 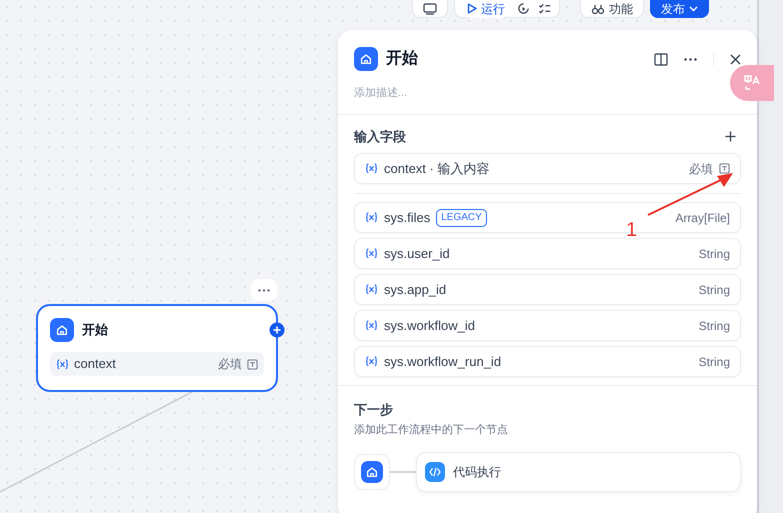 What do you see at coordinates (95, 330) in the screenshot?
I see `node-title: 开始` at bounding box center [95, 330].